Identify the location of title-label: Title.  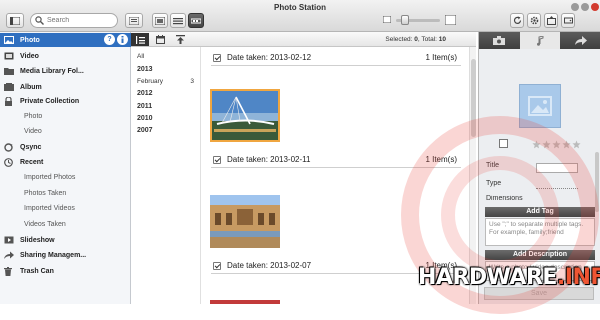
(492, 165).